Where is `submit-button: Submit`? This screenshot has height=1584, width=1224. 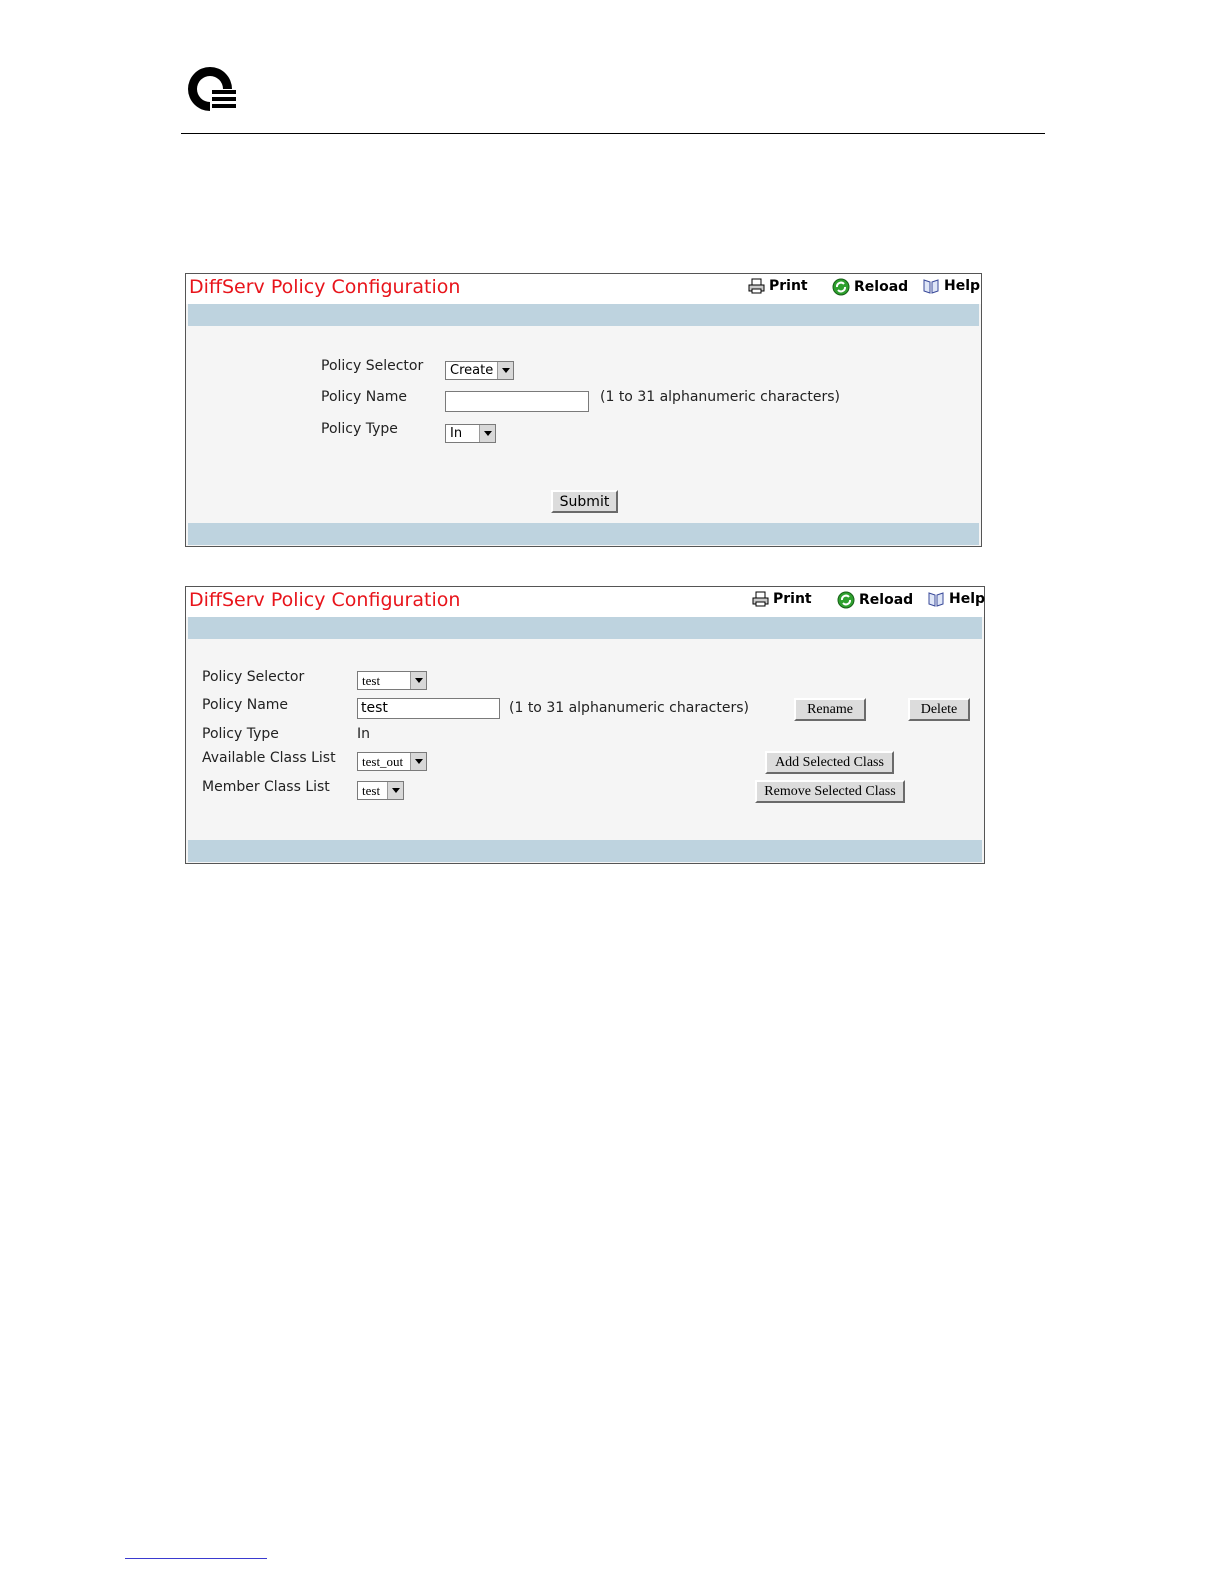
submit-button: Submit is located at coordinates (584, 501).